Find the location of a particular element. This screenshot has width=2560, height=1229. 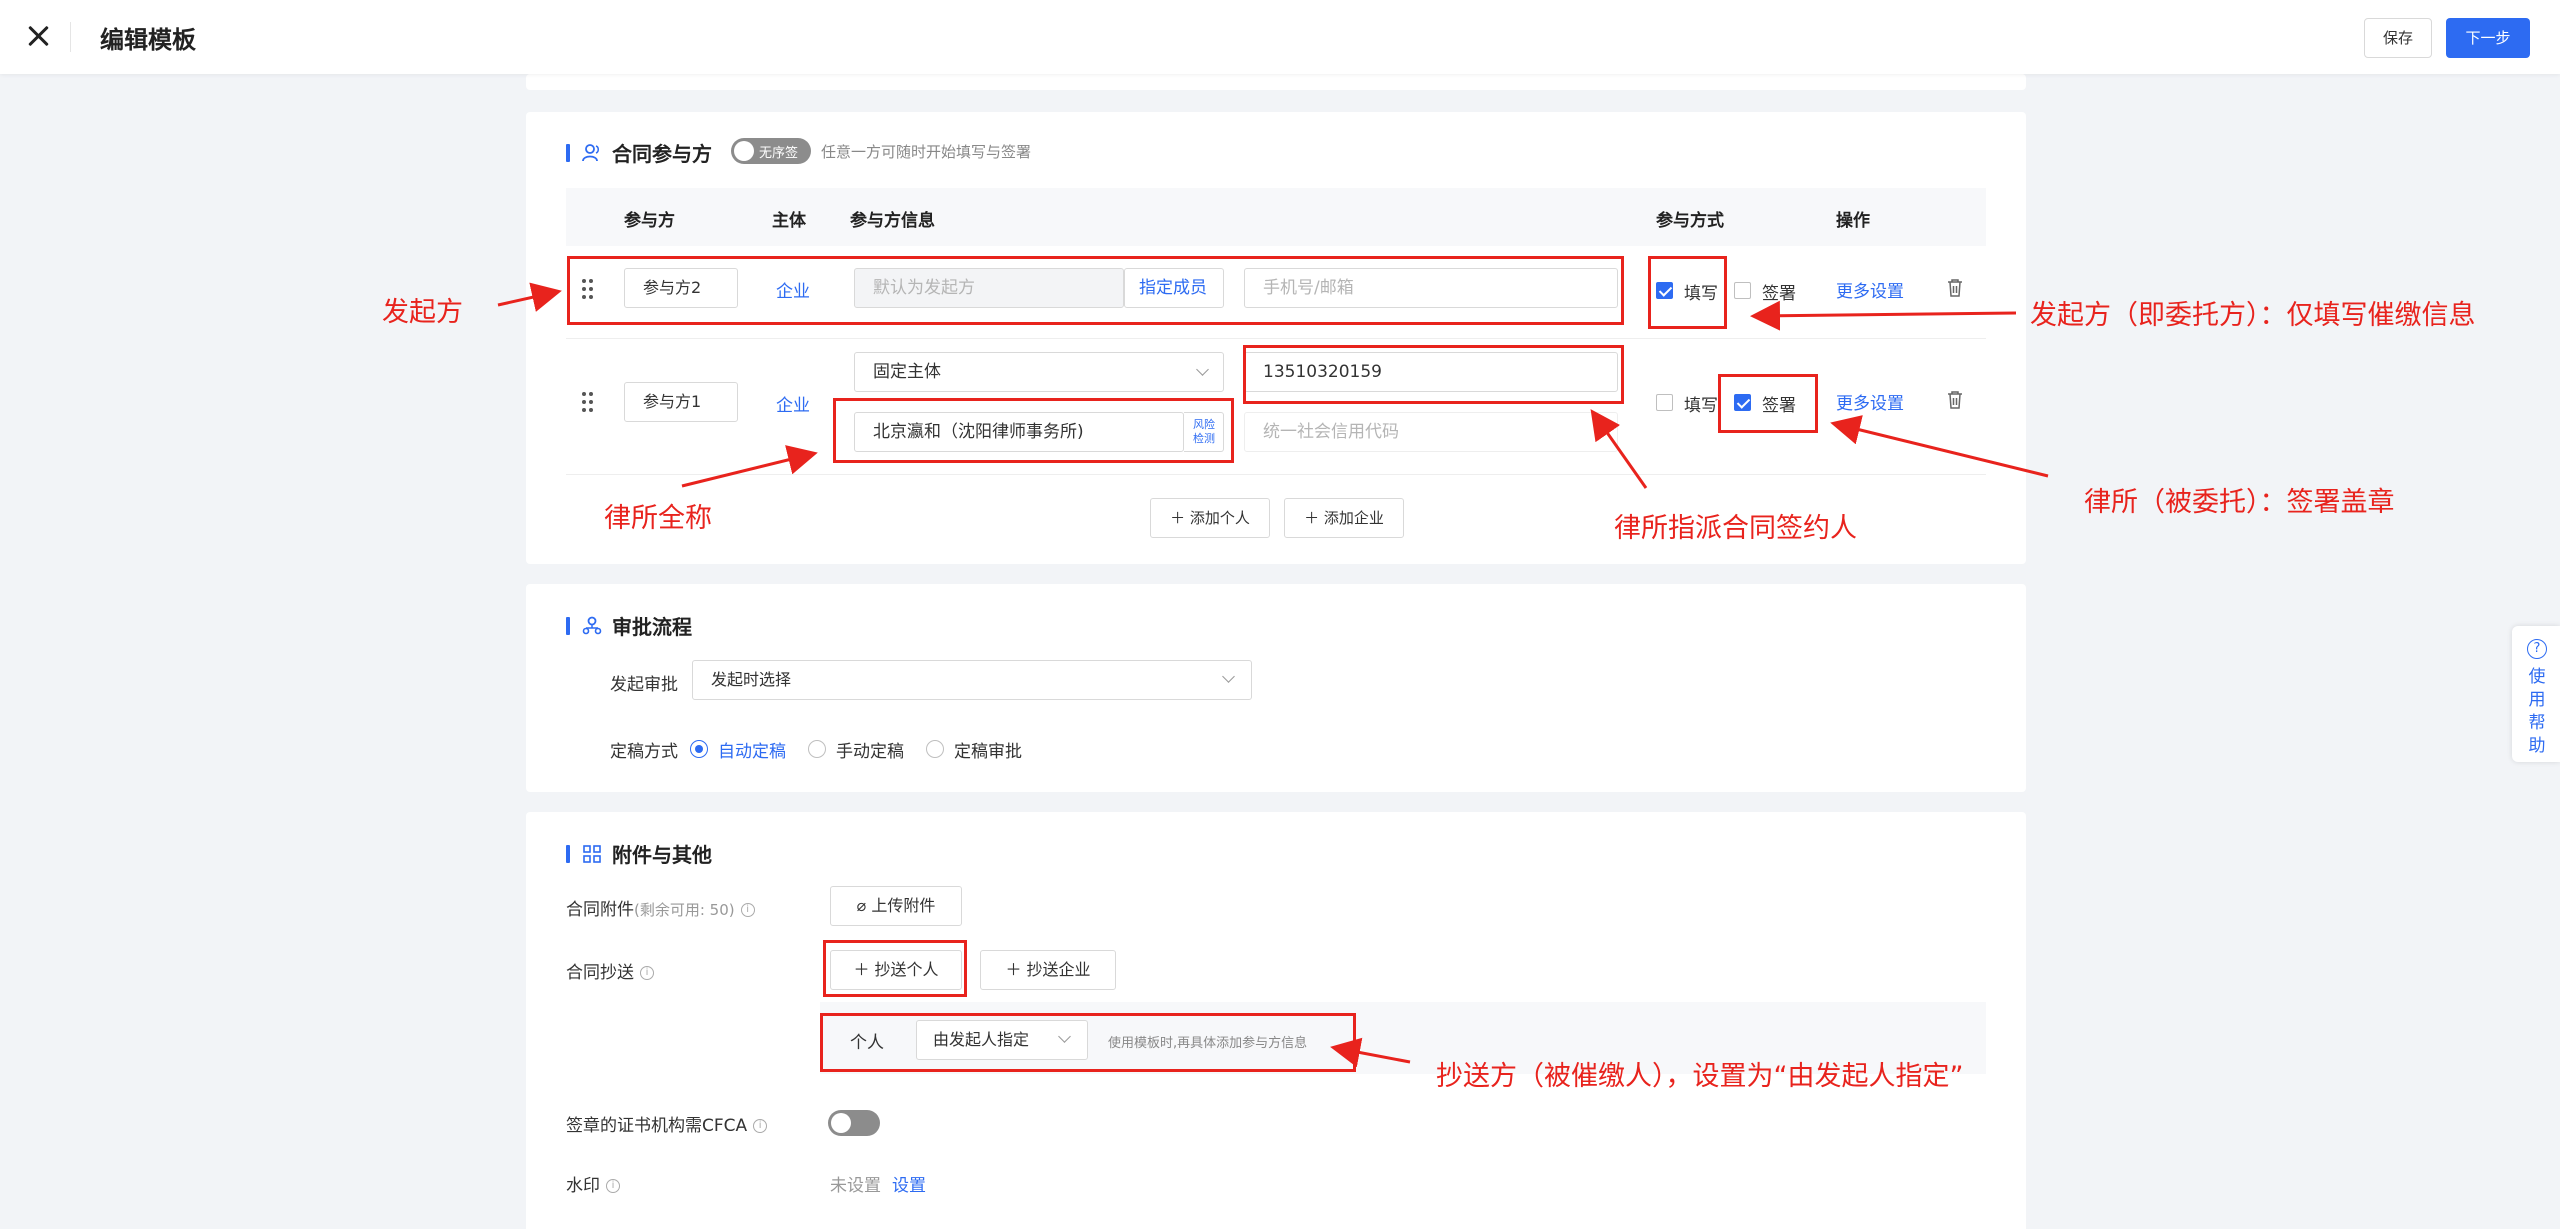

watermark-set-link: 设置 is located at coordinates (909, 1183).